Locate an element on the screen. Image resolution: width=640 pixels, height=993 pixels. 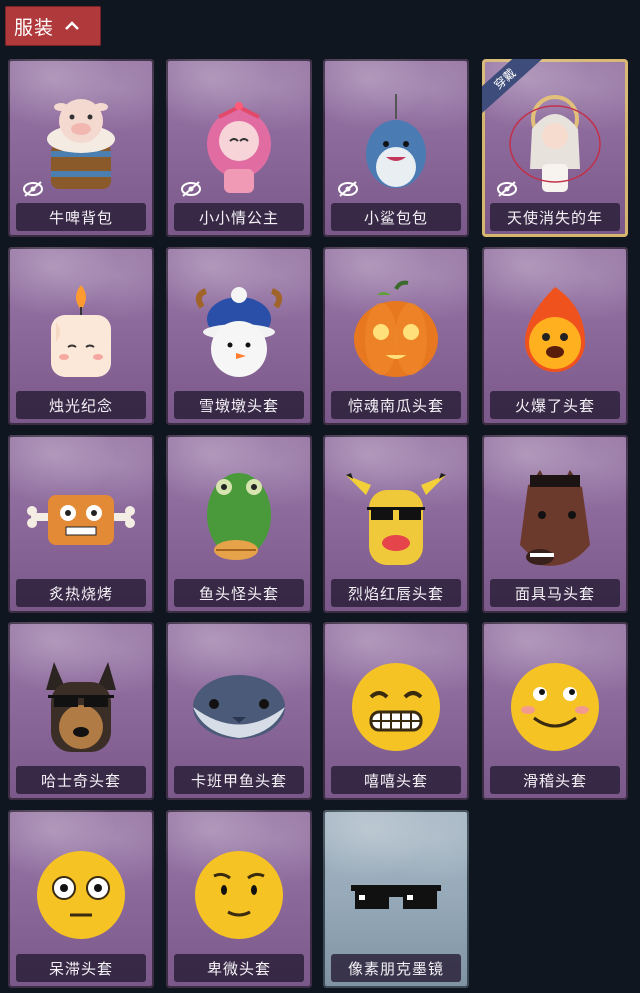
item-name: 滑稽头套 is located at coordinates (554, 780).